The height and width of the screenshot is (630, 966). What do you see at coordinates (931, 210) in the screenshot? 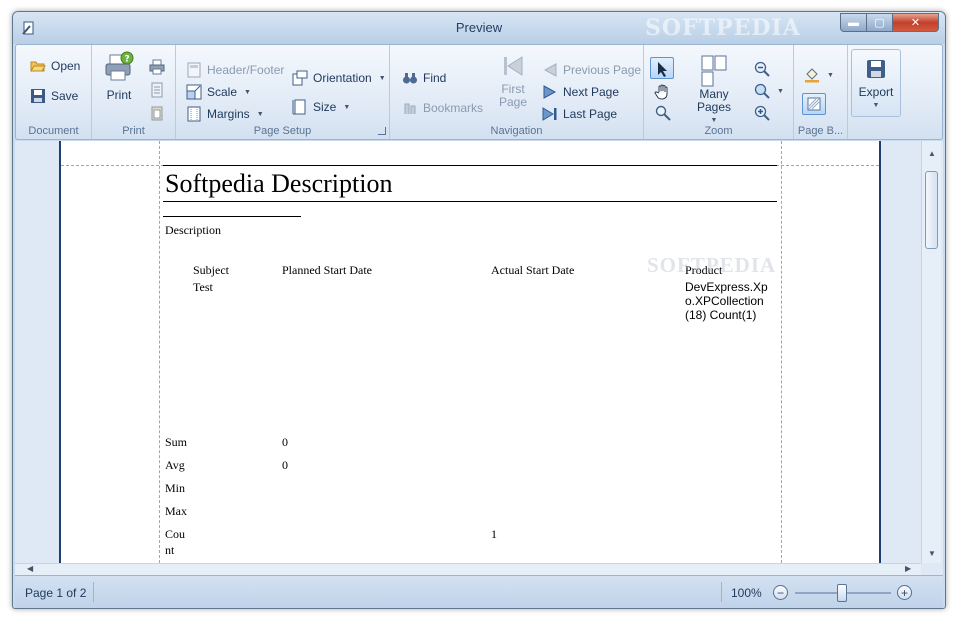
I see `vertical-scroll-thumb` at bounding box center [931, 210].